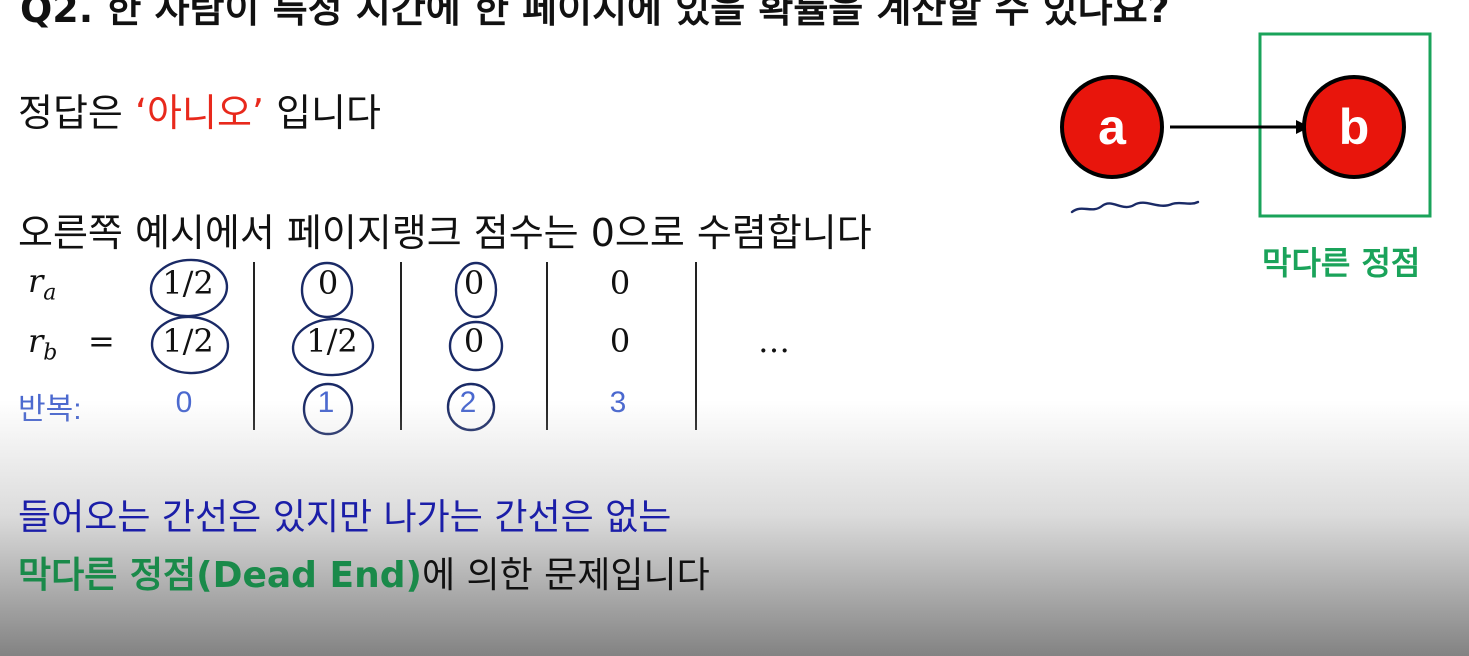 This screenshot has width=1469, height=656. What do you see at coordinates (565, 575) in the screenshot?
I see `caption-rest: 에 의한 문제입니다` at bounding box center [565, 575].